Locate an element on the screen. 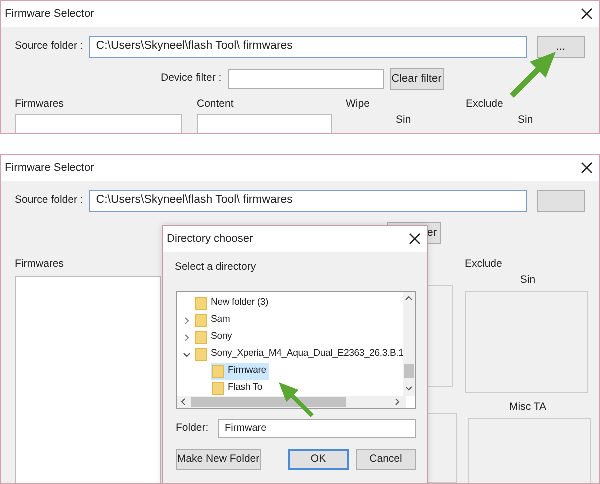 This screenshot has height=484, width=600. tree-item: Sony is located at coordinates (215, 337).